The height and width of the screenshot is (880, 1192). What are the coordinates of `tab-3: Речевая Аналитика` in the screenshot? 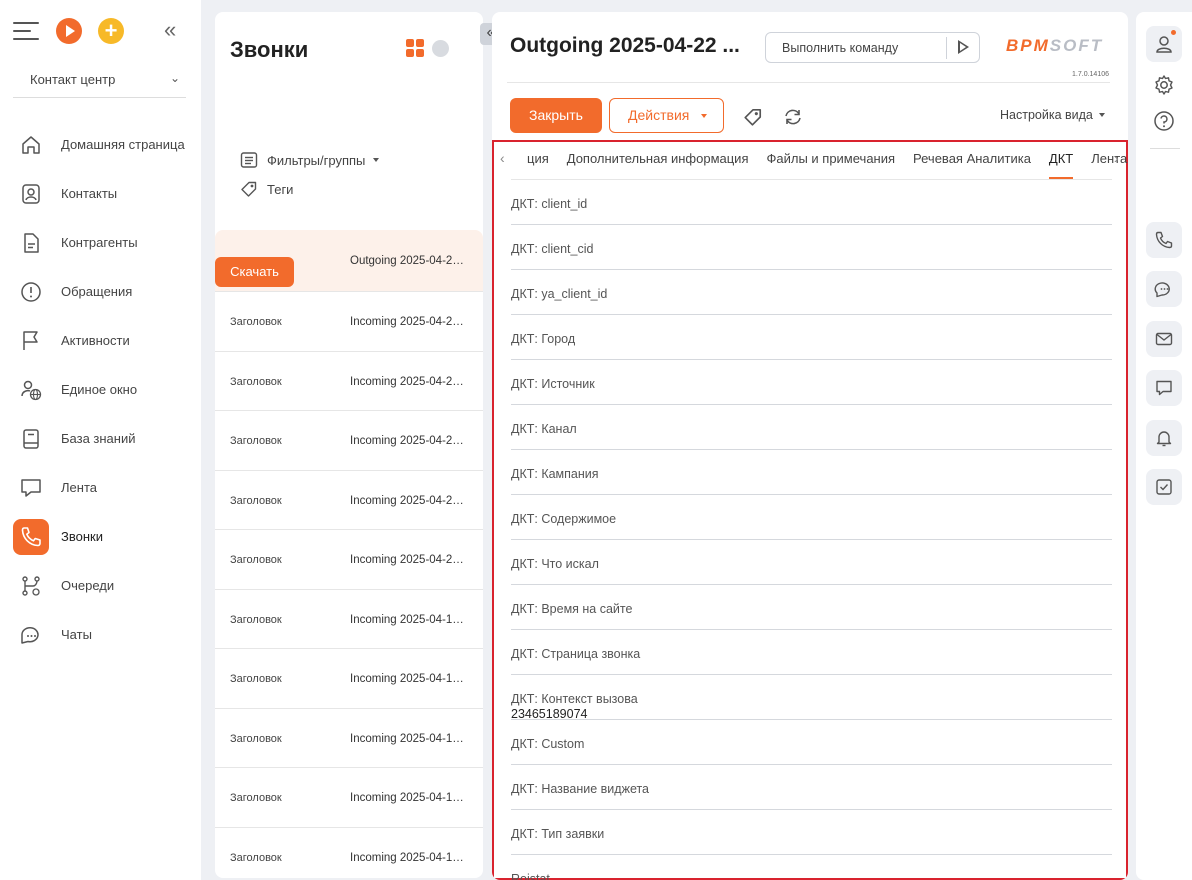 It's located at (972, 161).